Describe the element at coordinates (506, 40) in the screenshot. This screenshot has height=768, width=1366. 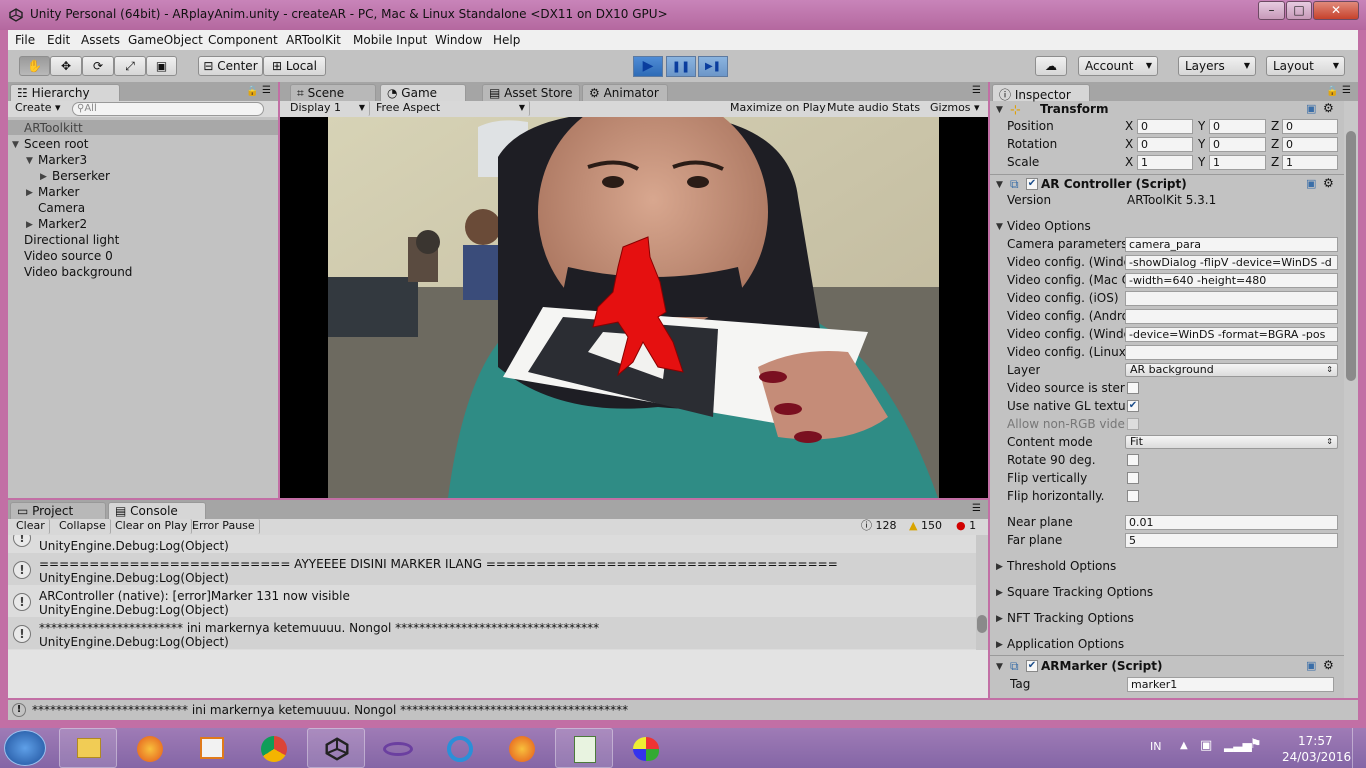
I see `menu-help: Help` at that location.